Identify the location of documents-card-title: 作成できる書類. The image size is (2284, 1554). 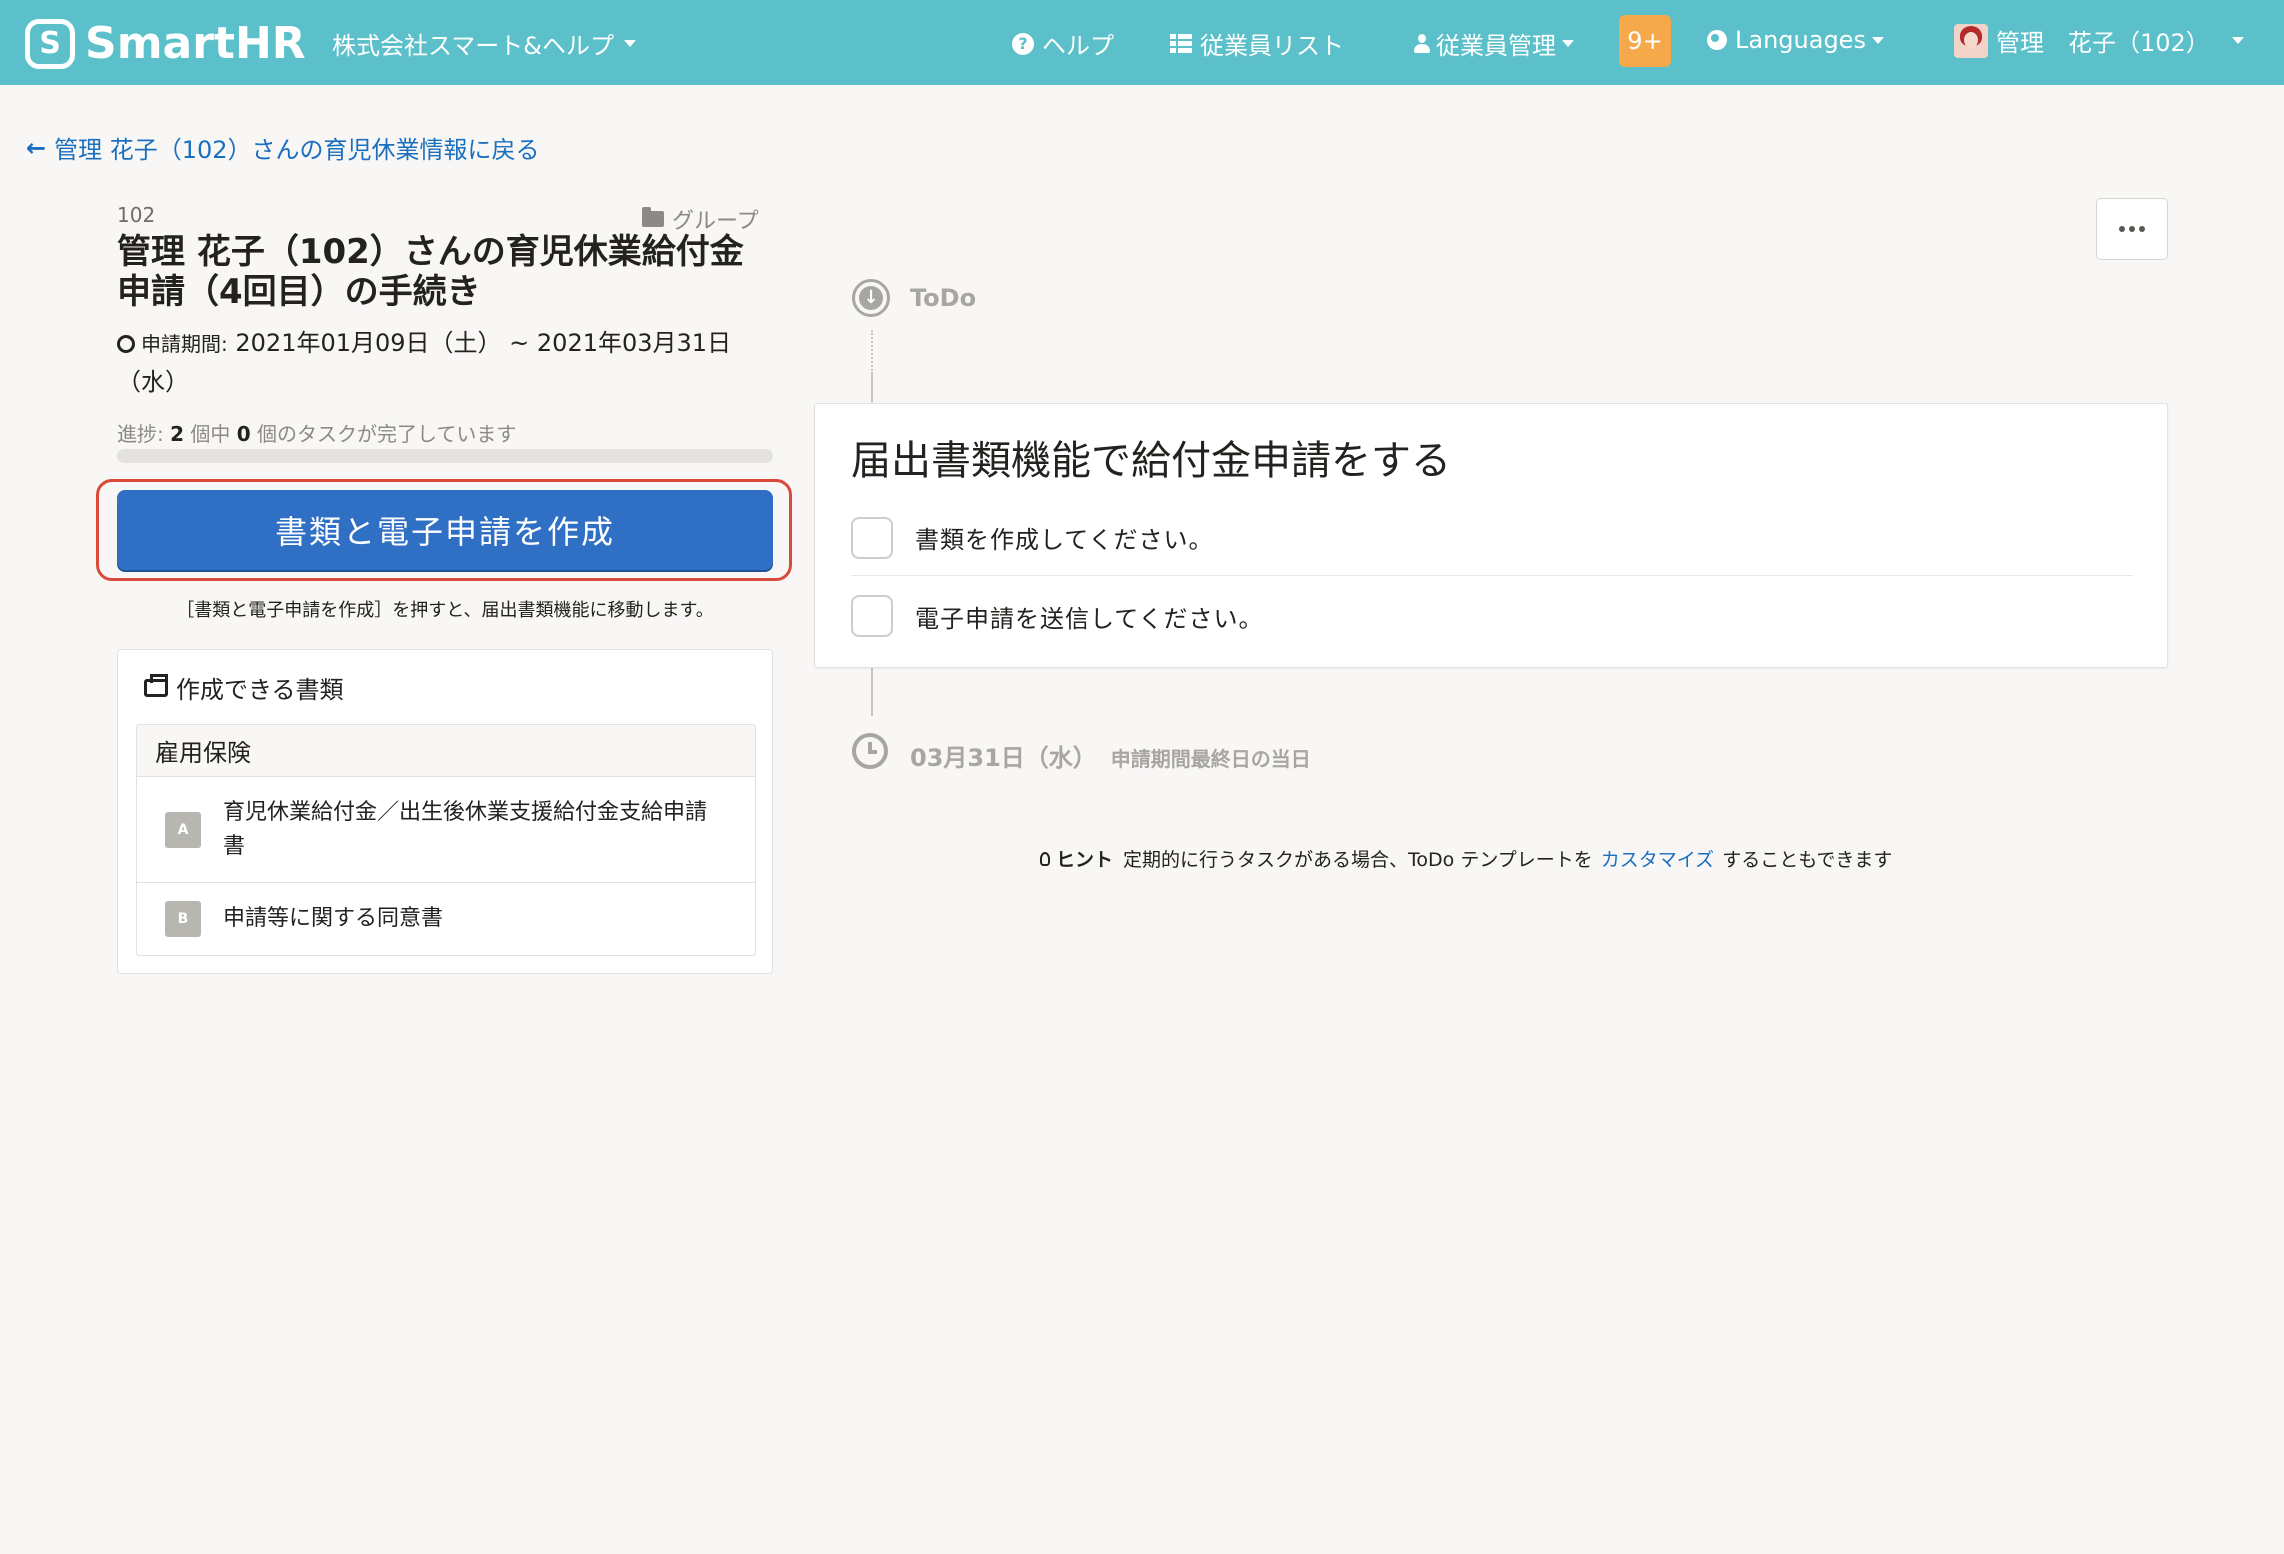
(244, 687).